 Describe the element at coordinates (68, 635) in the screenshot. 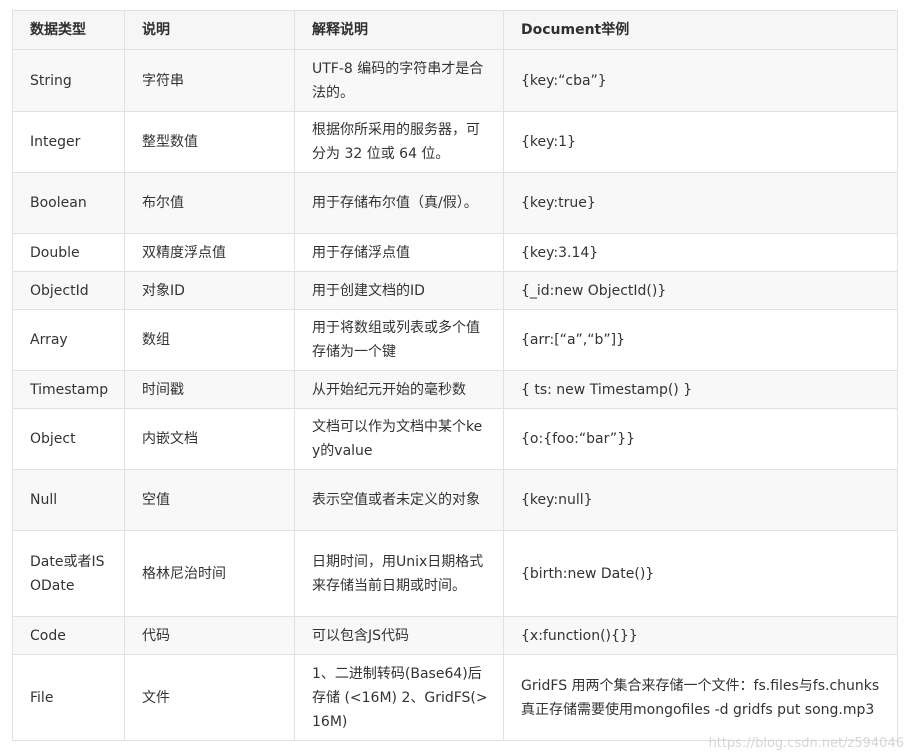

I see `cell-type: Code` at that location.